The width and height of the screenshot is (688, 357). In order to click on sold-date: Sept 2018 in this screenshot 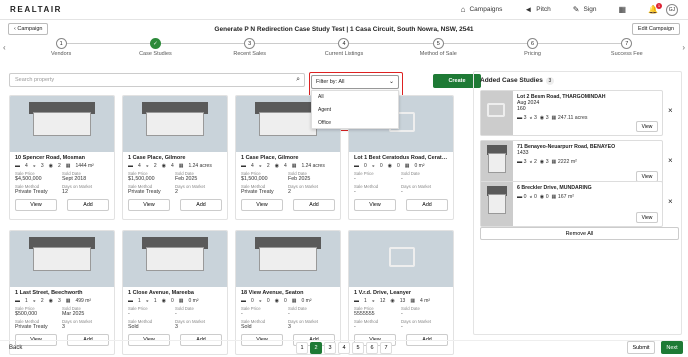, I will do `click(74, 179)`.